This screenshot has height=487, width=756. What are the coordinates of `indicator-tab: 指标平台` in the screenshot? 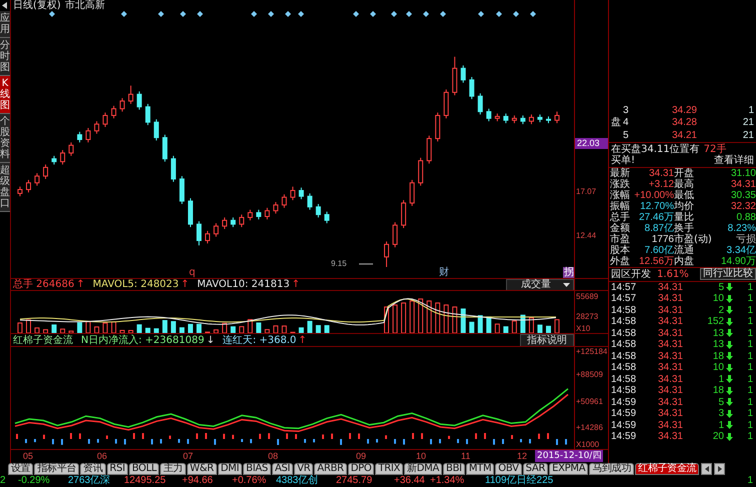 It's located at (57, 469).